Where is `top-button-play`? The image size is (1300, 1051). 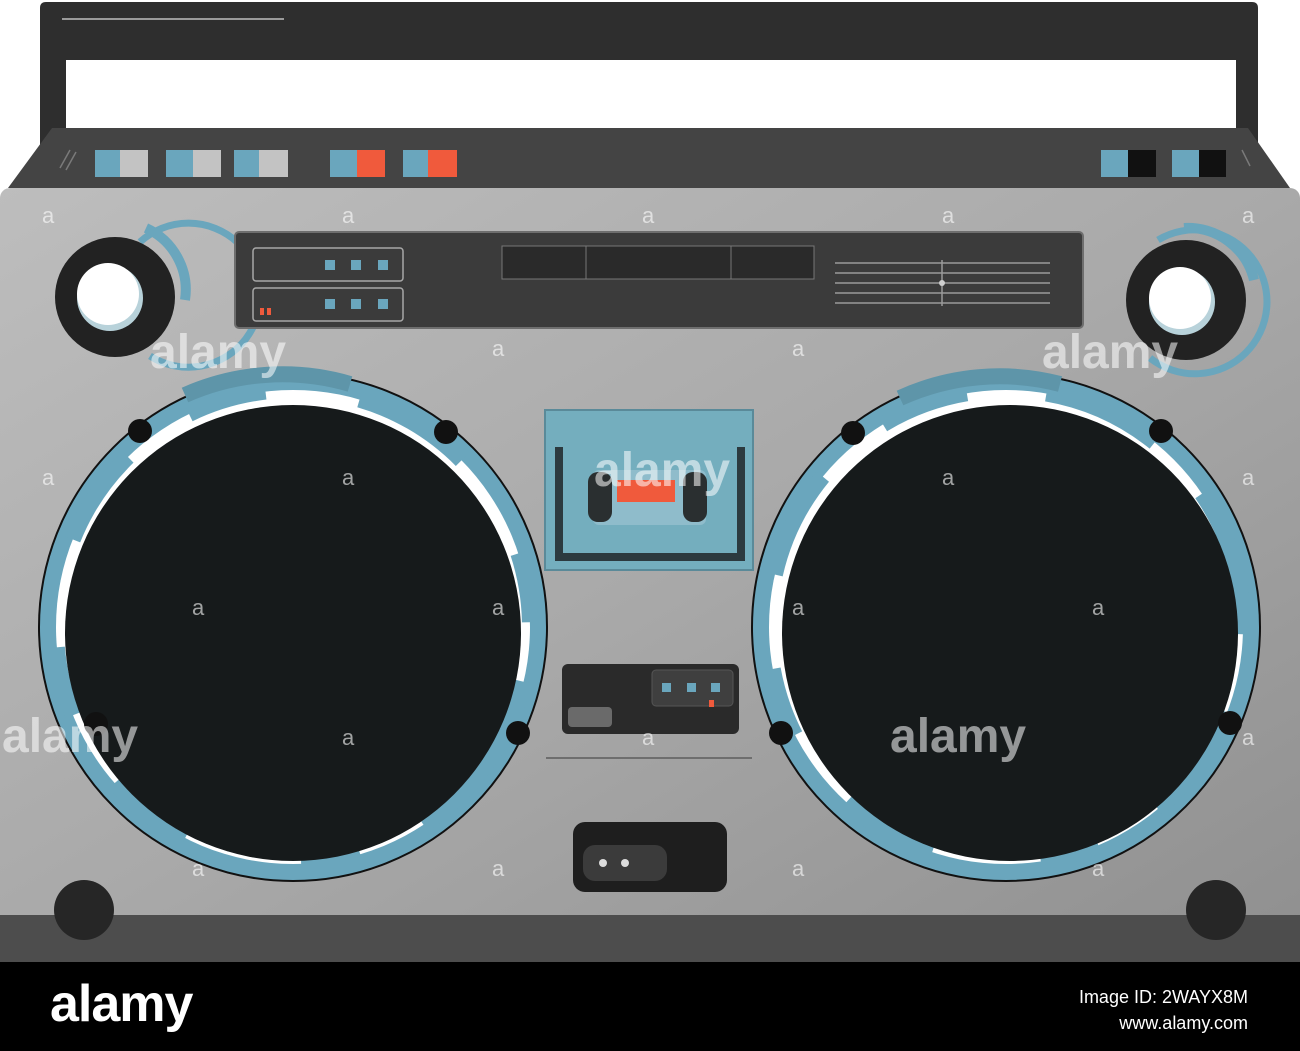 top-button-play is located at coordinates (430, 163).